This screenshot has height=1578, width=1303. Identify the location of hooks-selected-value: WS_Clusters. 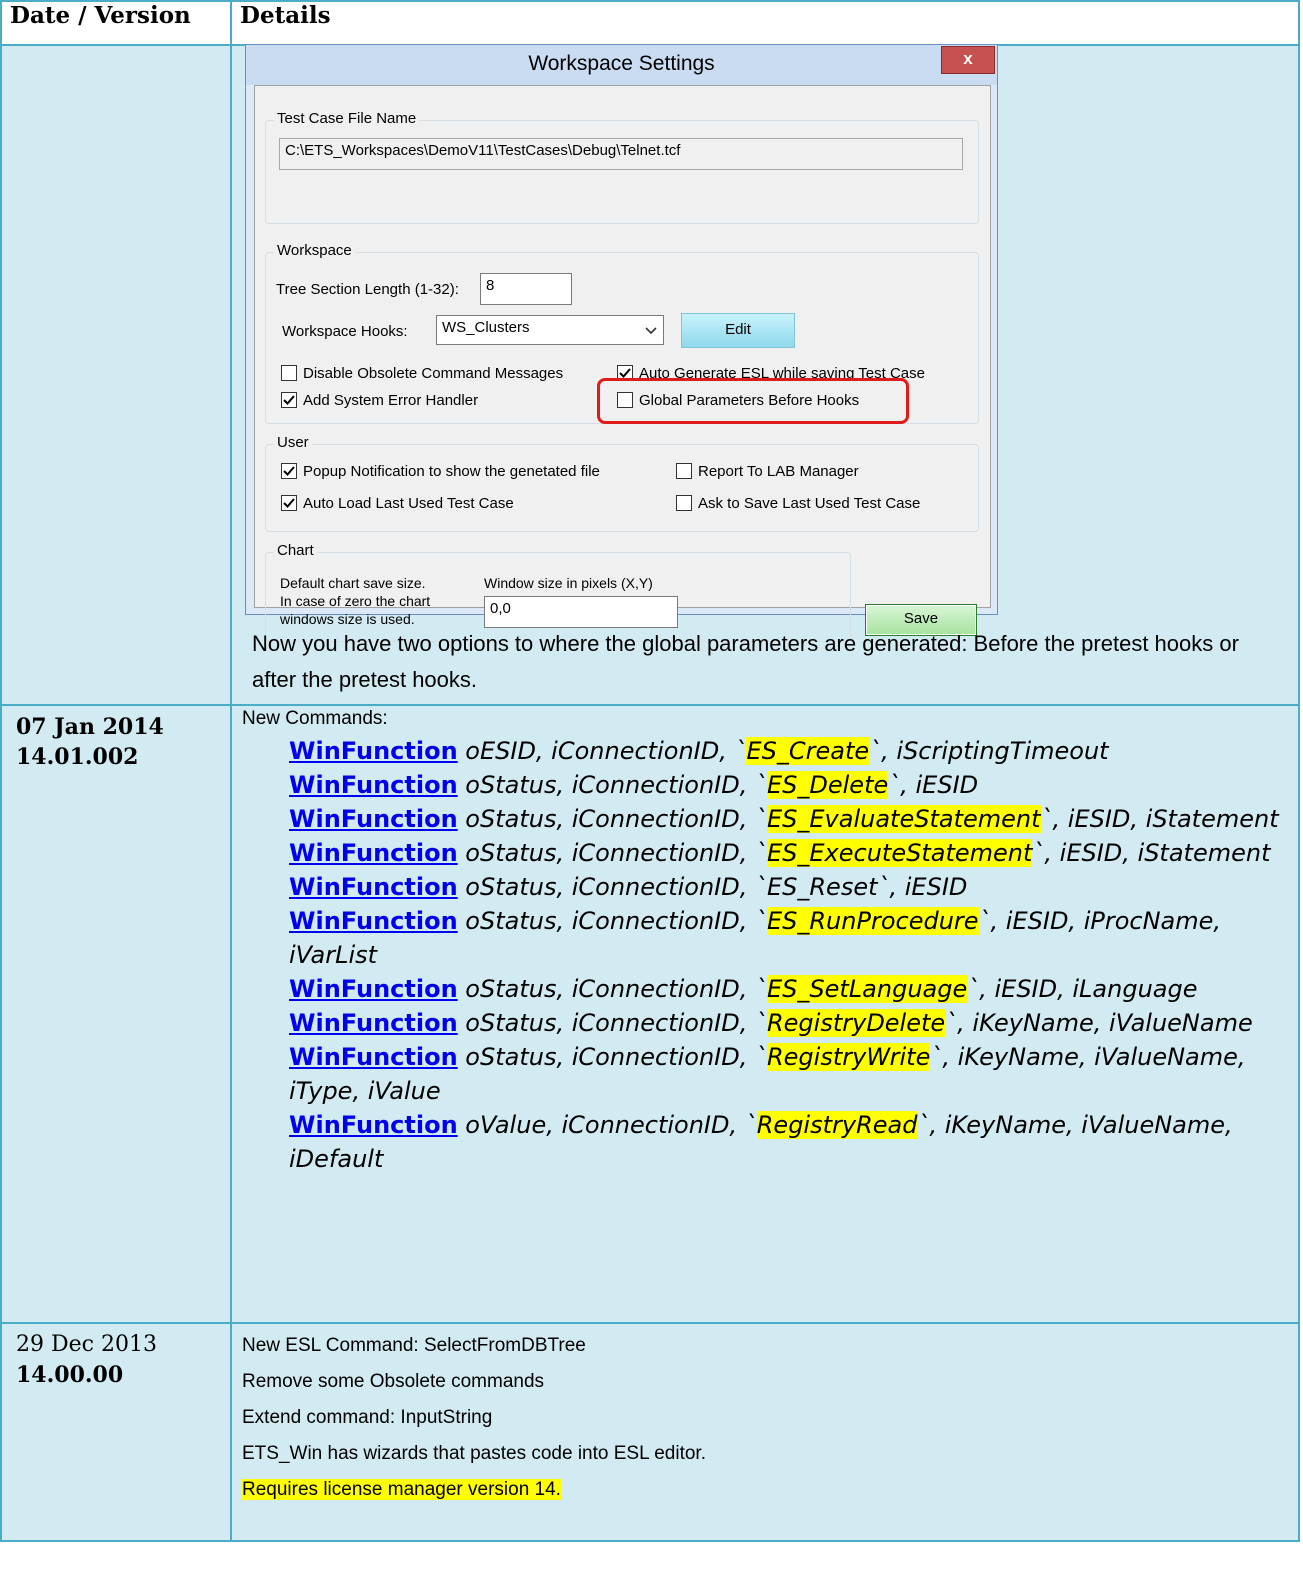
(486, 327).